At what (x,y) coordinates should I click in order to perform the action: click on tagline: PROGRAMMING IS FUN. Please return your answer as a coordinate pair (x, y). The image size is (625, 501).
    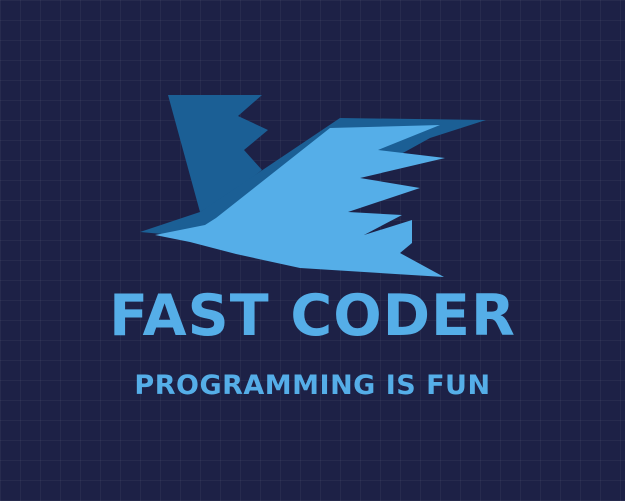
    Looking at the image, I should click on (312, 385).